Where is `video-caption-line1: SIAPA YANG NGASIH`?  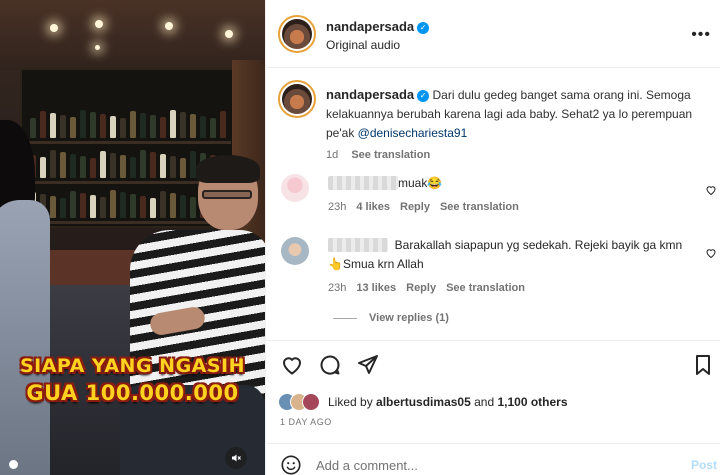
video-caption-line1: SIAPA YANG NGASIH is located at coordinates (132, 366).